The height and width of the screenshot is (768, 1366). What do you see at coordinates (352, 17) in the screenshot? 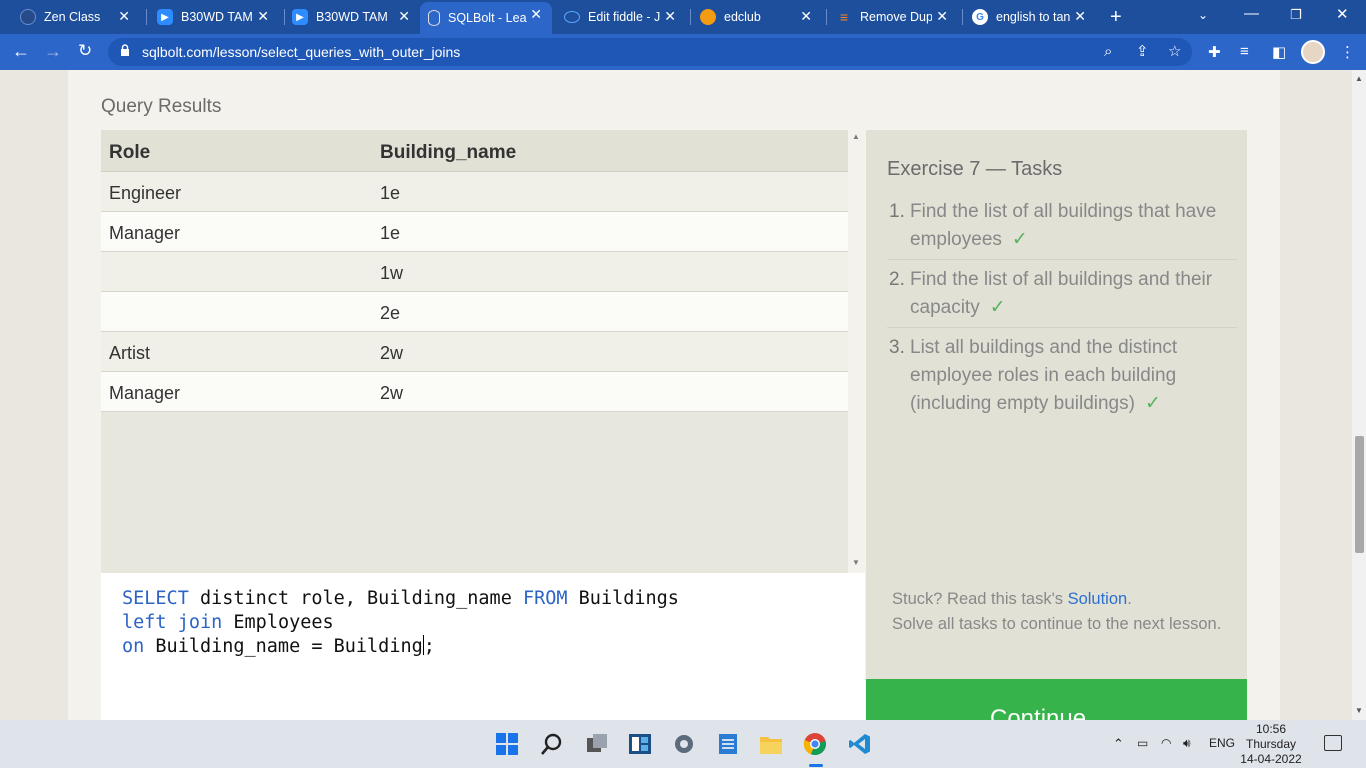
I see `tab-label: B30WD TAMI` at bounding box center [352, 17].